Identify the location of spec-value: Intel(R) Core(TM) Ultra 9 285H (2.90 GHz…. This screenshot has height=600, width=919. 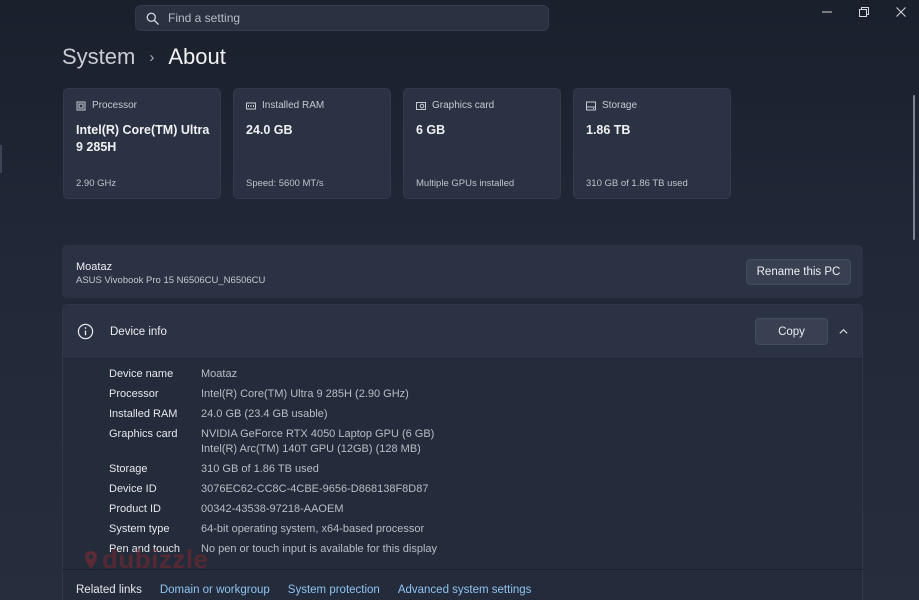
(305, 394).